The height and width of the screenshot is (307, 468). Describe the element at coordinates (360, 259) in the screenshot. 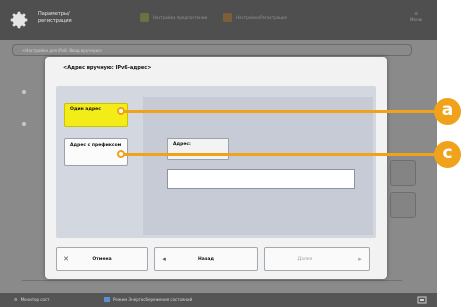

I see `arrow-right-icon: ▸` at that location.